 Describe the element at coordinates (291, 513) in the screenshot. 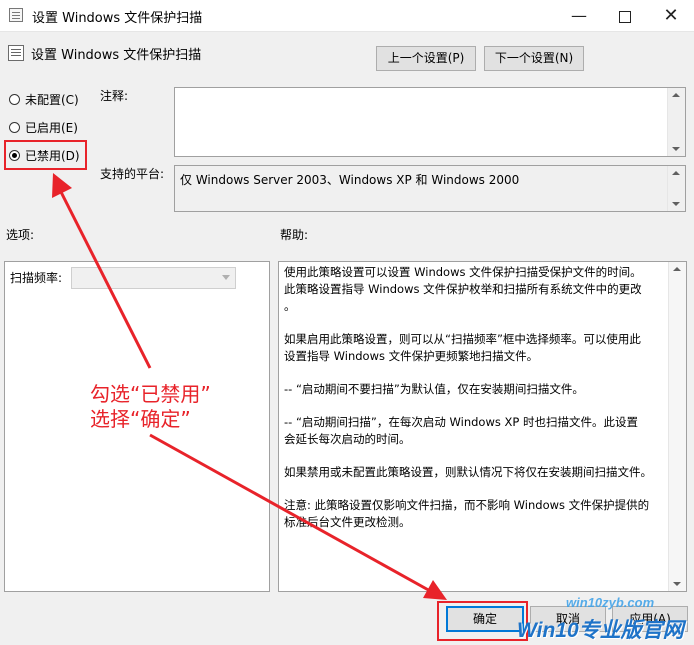

I see `arrow-to-ok` at that location.